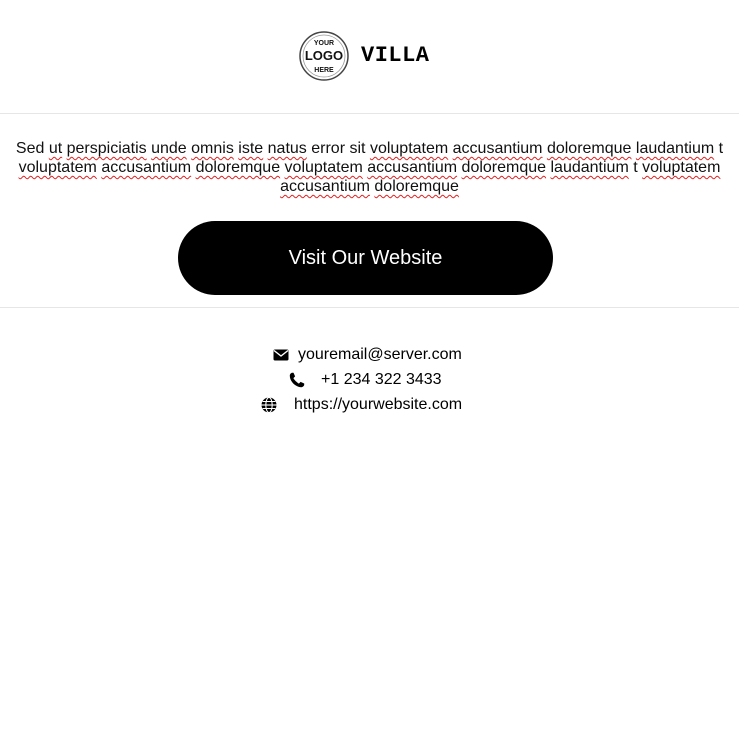  Describe the element at coordinates (297, 380) in the screenshot. I see `phone-icon` at that location.